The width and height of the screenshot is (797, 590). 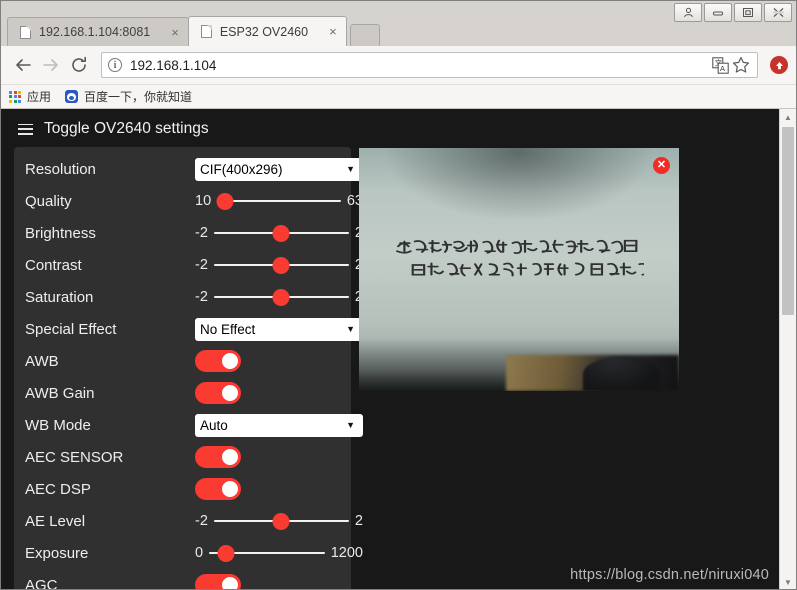 I want to click on resolution-select: CIF(400x296), so click(x=279, y=169).